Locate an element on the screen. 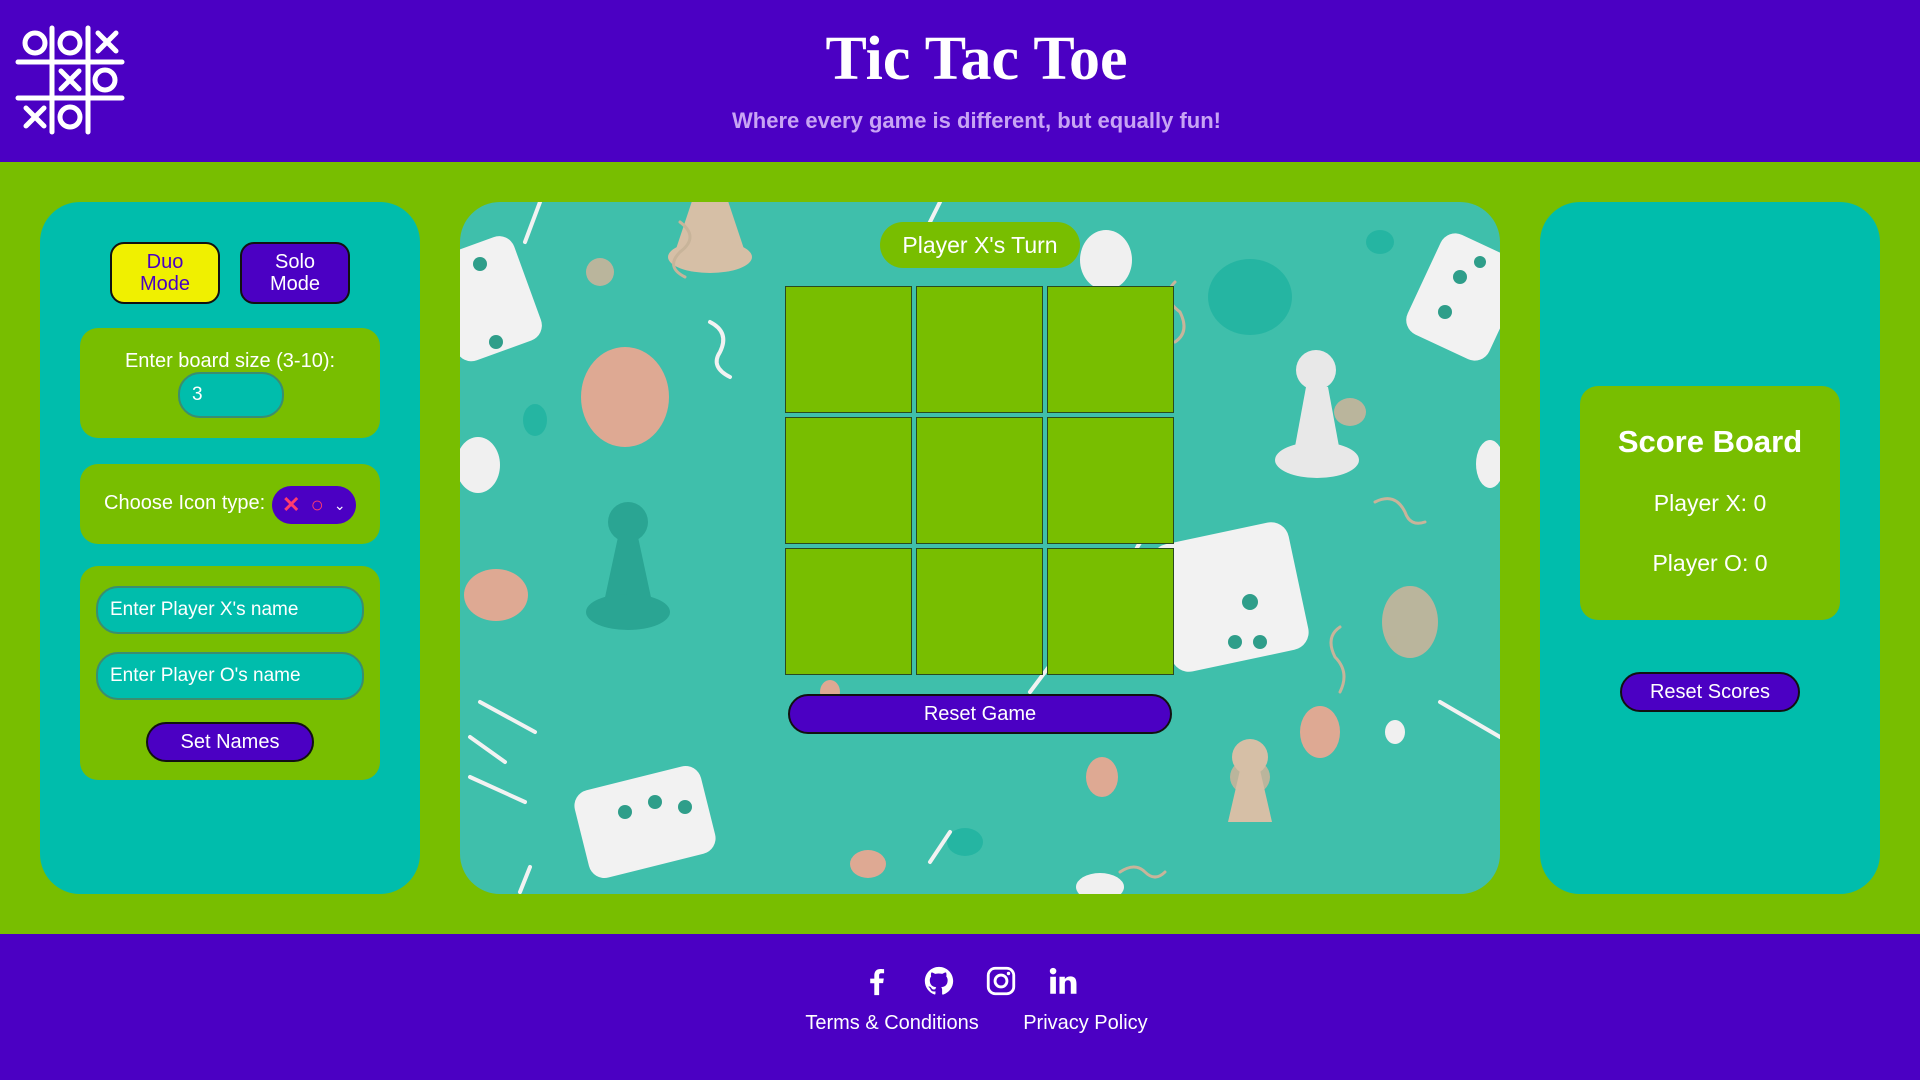 This screenshot has width=1920, height=1080. player-names-card: Set Names is located at coordinates (230, 673).